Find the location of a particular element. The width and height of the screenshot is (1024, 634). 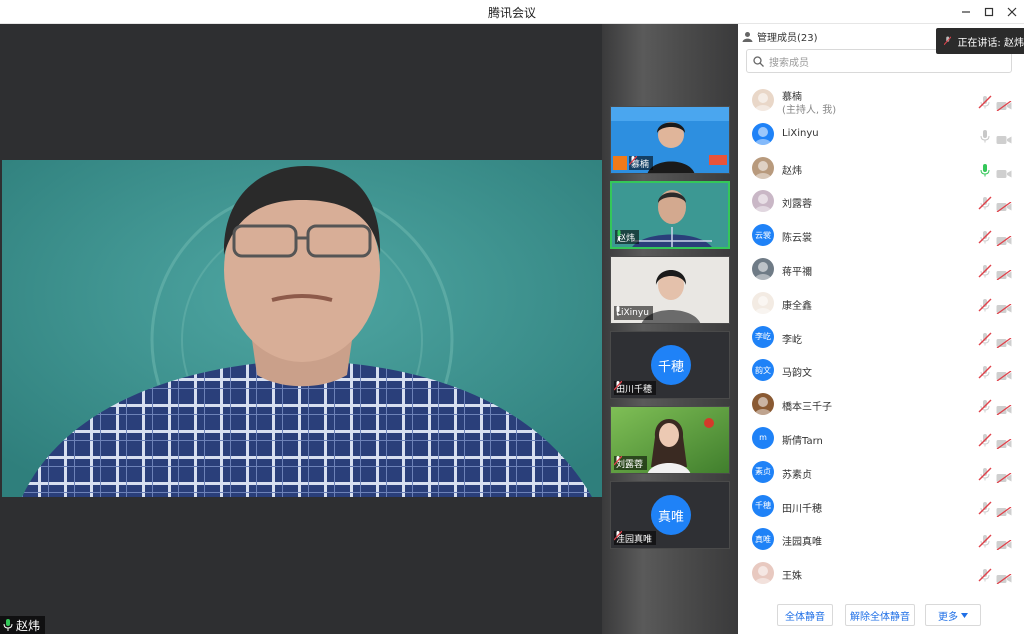

main-video-name-tag: 赵炜 is located at coordinates (23, 625).